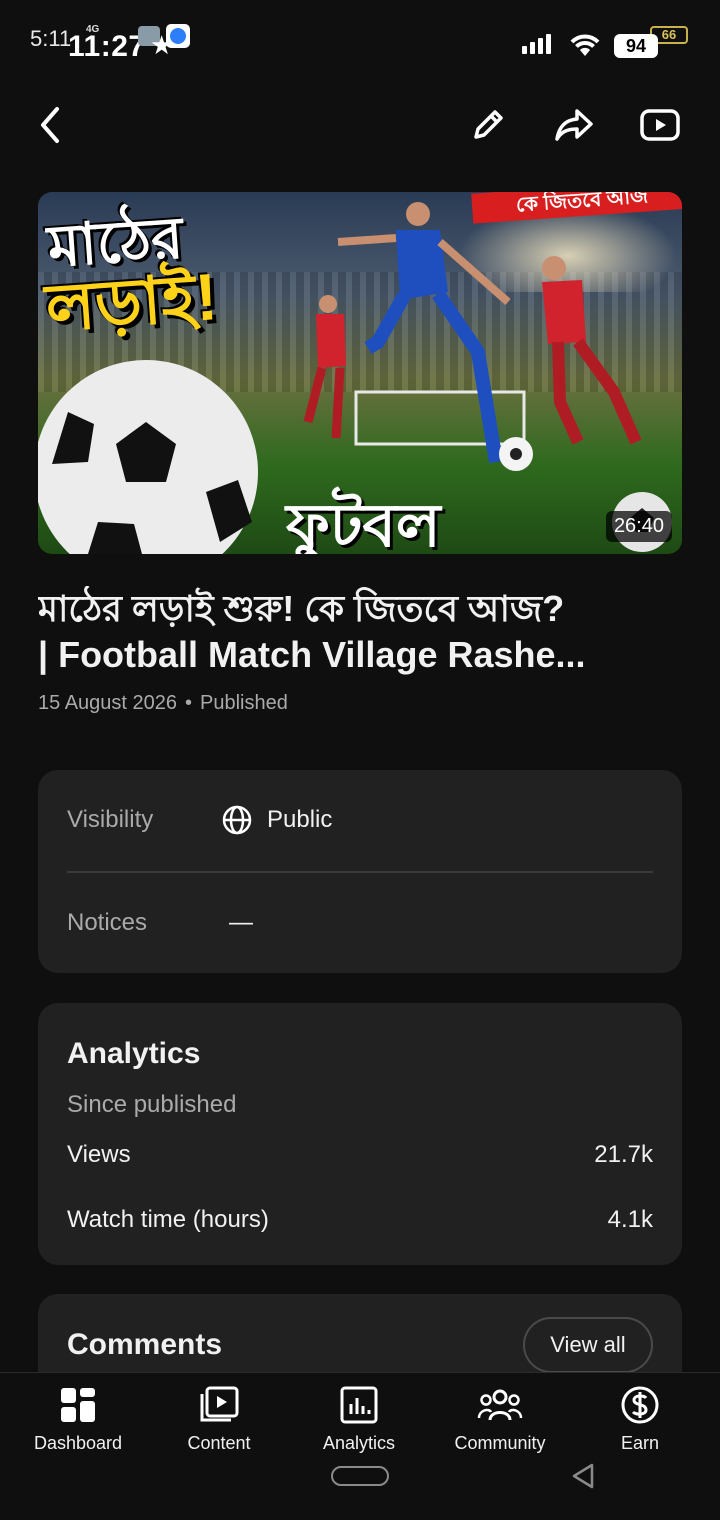  Describe the element at coordinates (219, 1404) in the screenshot. I see `content-icon` at that location.